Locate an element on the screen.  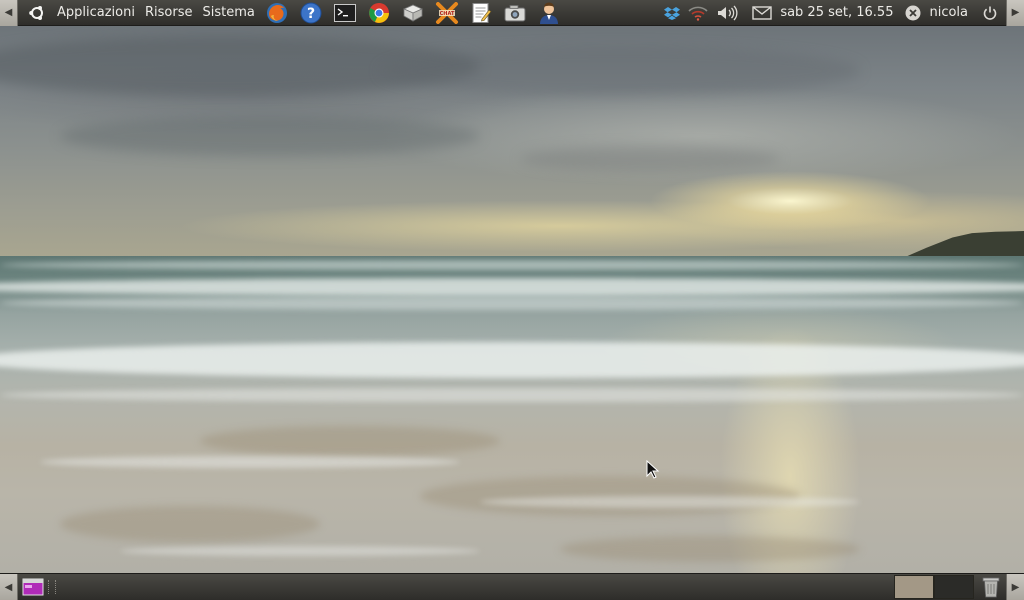
top-panel-right: sab 25 set, 16.55 nicola is located at coordinates (833, 13).